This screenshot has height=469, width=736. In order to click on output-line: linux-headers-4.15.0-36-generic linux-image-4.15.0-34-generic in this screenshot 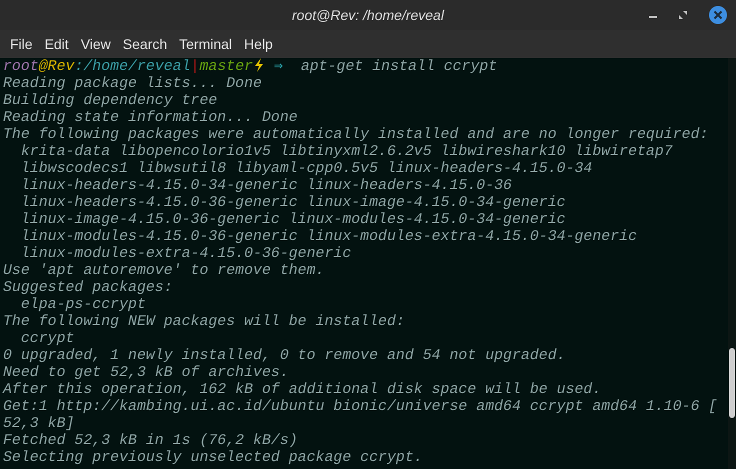, I will do `click(293, 203)`.